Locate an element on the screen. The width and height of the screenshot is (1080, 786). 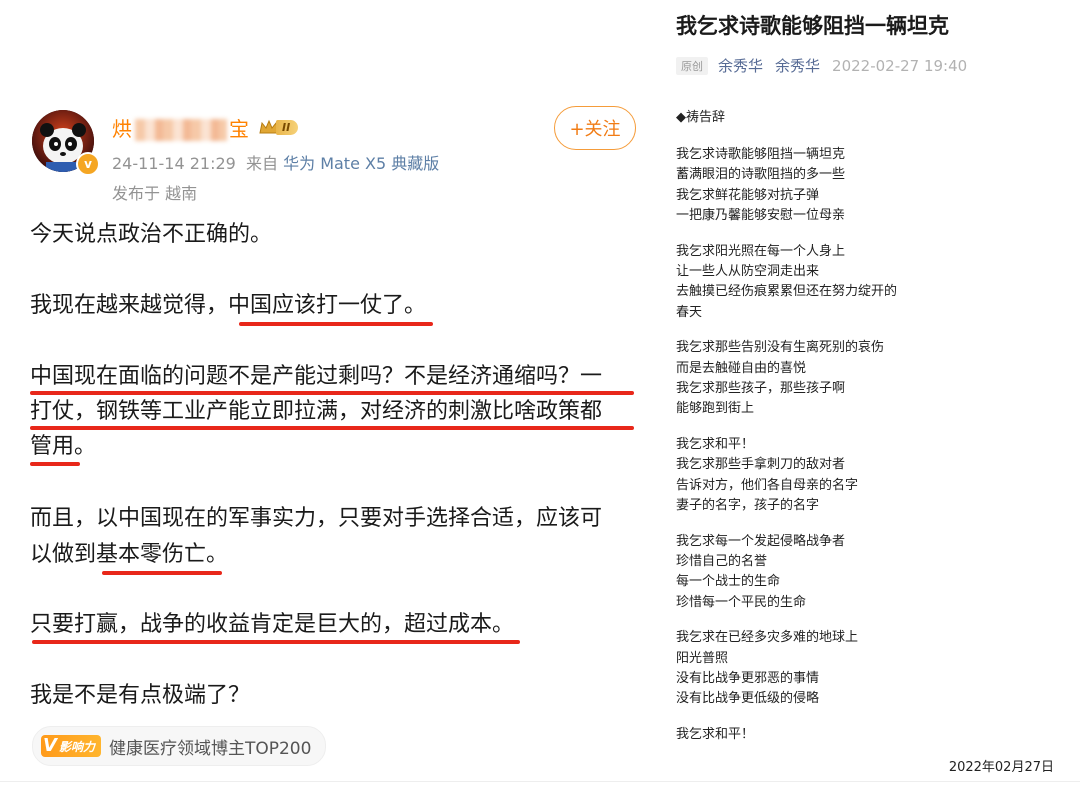
level-label: II is located at coordinates (287, 127).